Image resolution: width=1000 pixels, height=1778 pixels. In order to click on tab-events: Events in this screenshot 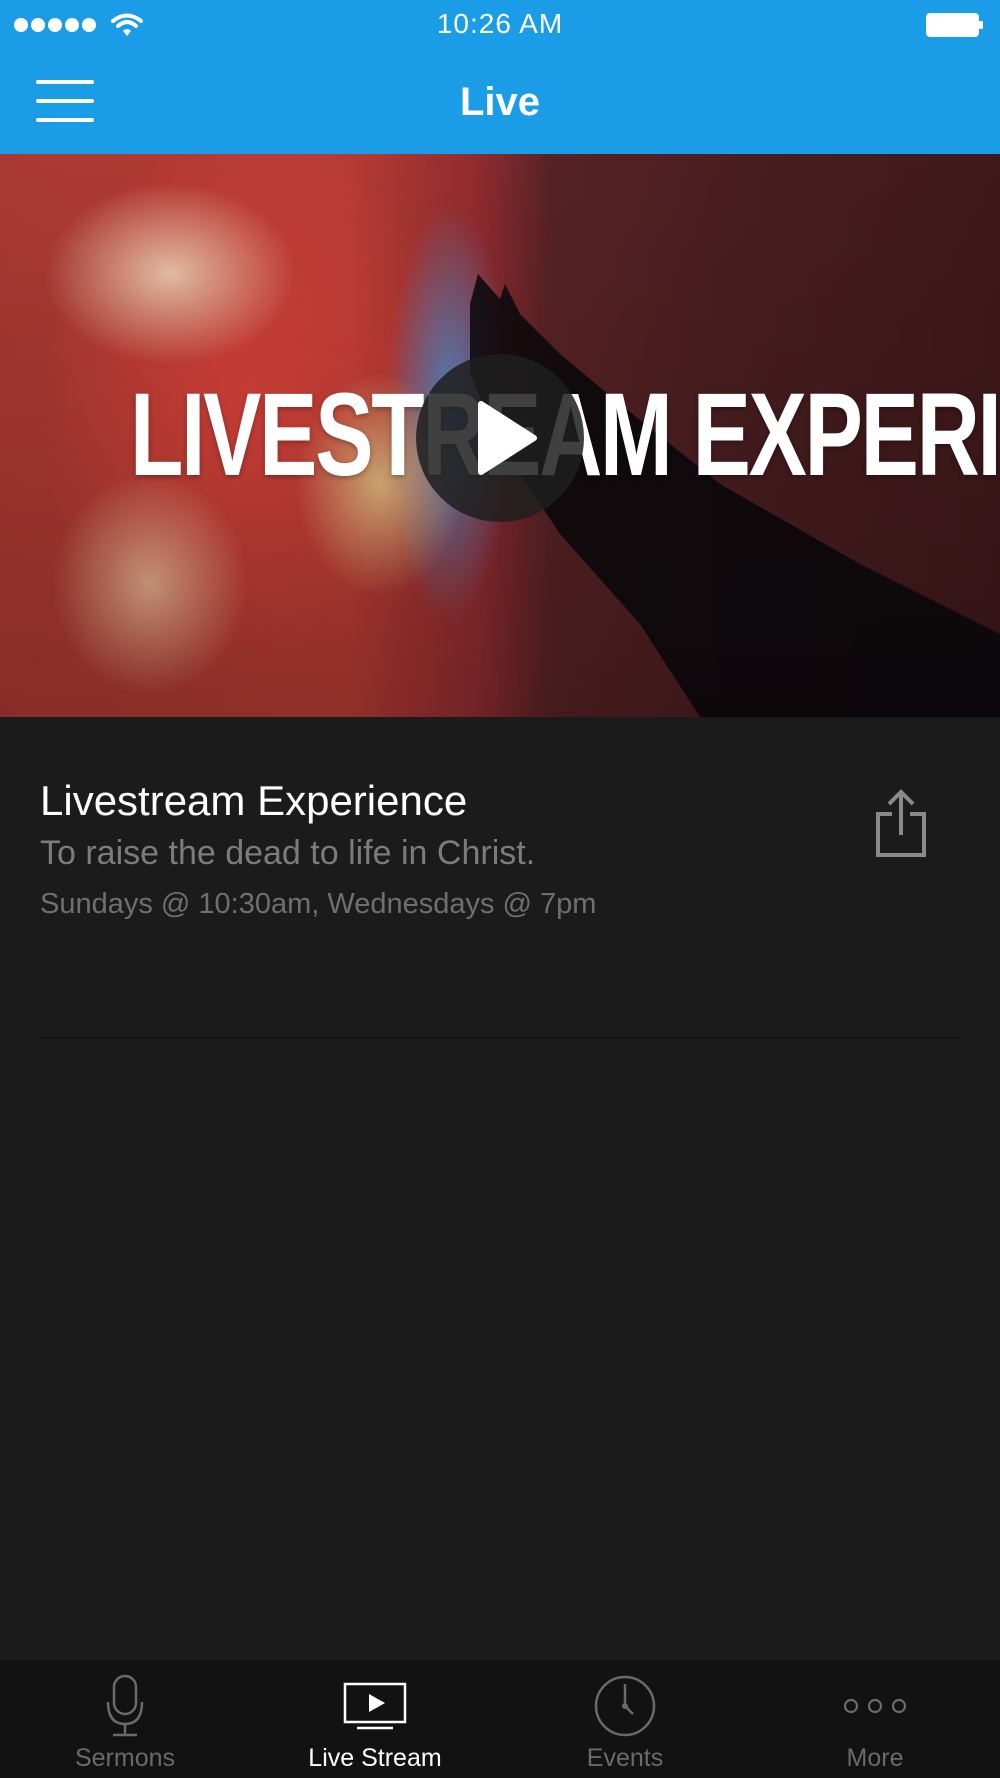, I will do `click(625, 1719)`.